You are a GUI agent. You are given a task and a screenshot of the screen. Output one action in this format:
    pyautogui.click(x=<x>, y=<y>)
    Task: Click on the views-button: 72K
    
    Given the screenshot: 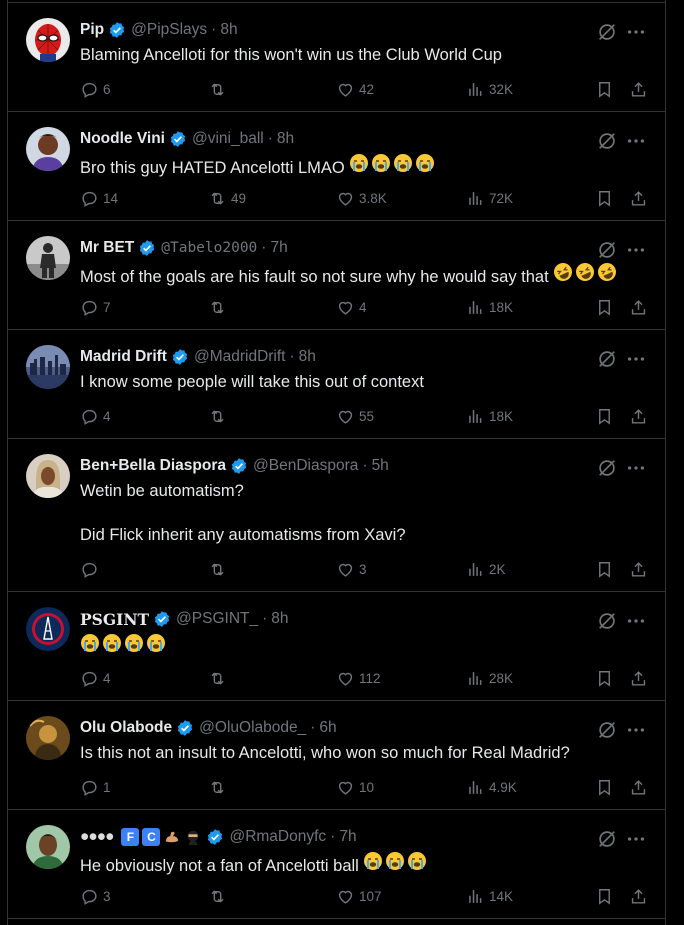 What is the action you would take?
    pyautogui.click(x=489, y=198)
    